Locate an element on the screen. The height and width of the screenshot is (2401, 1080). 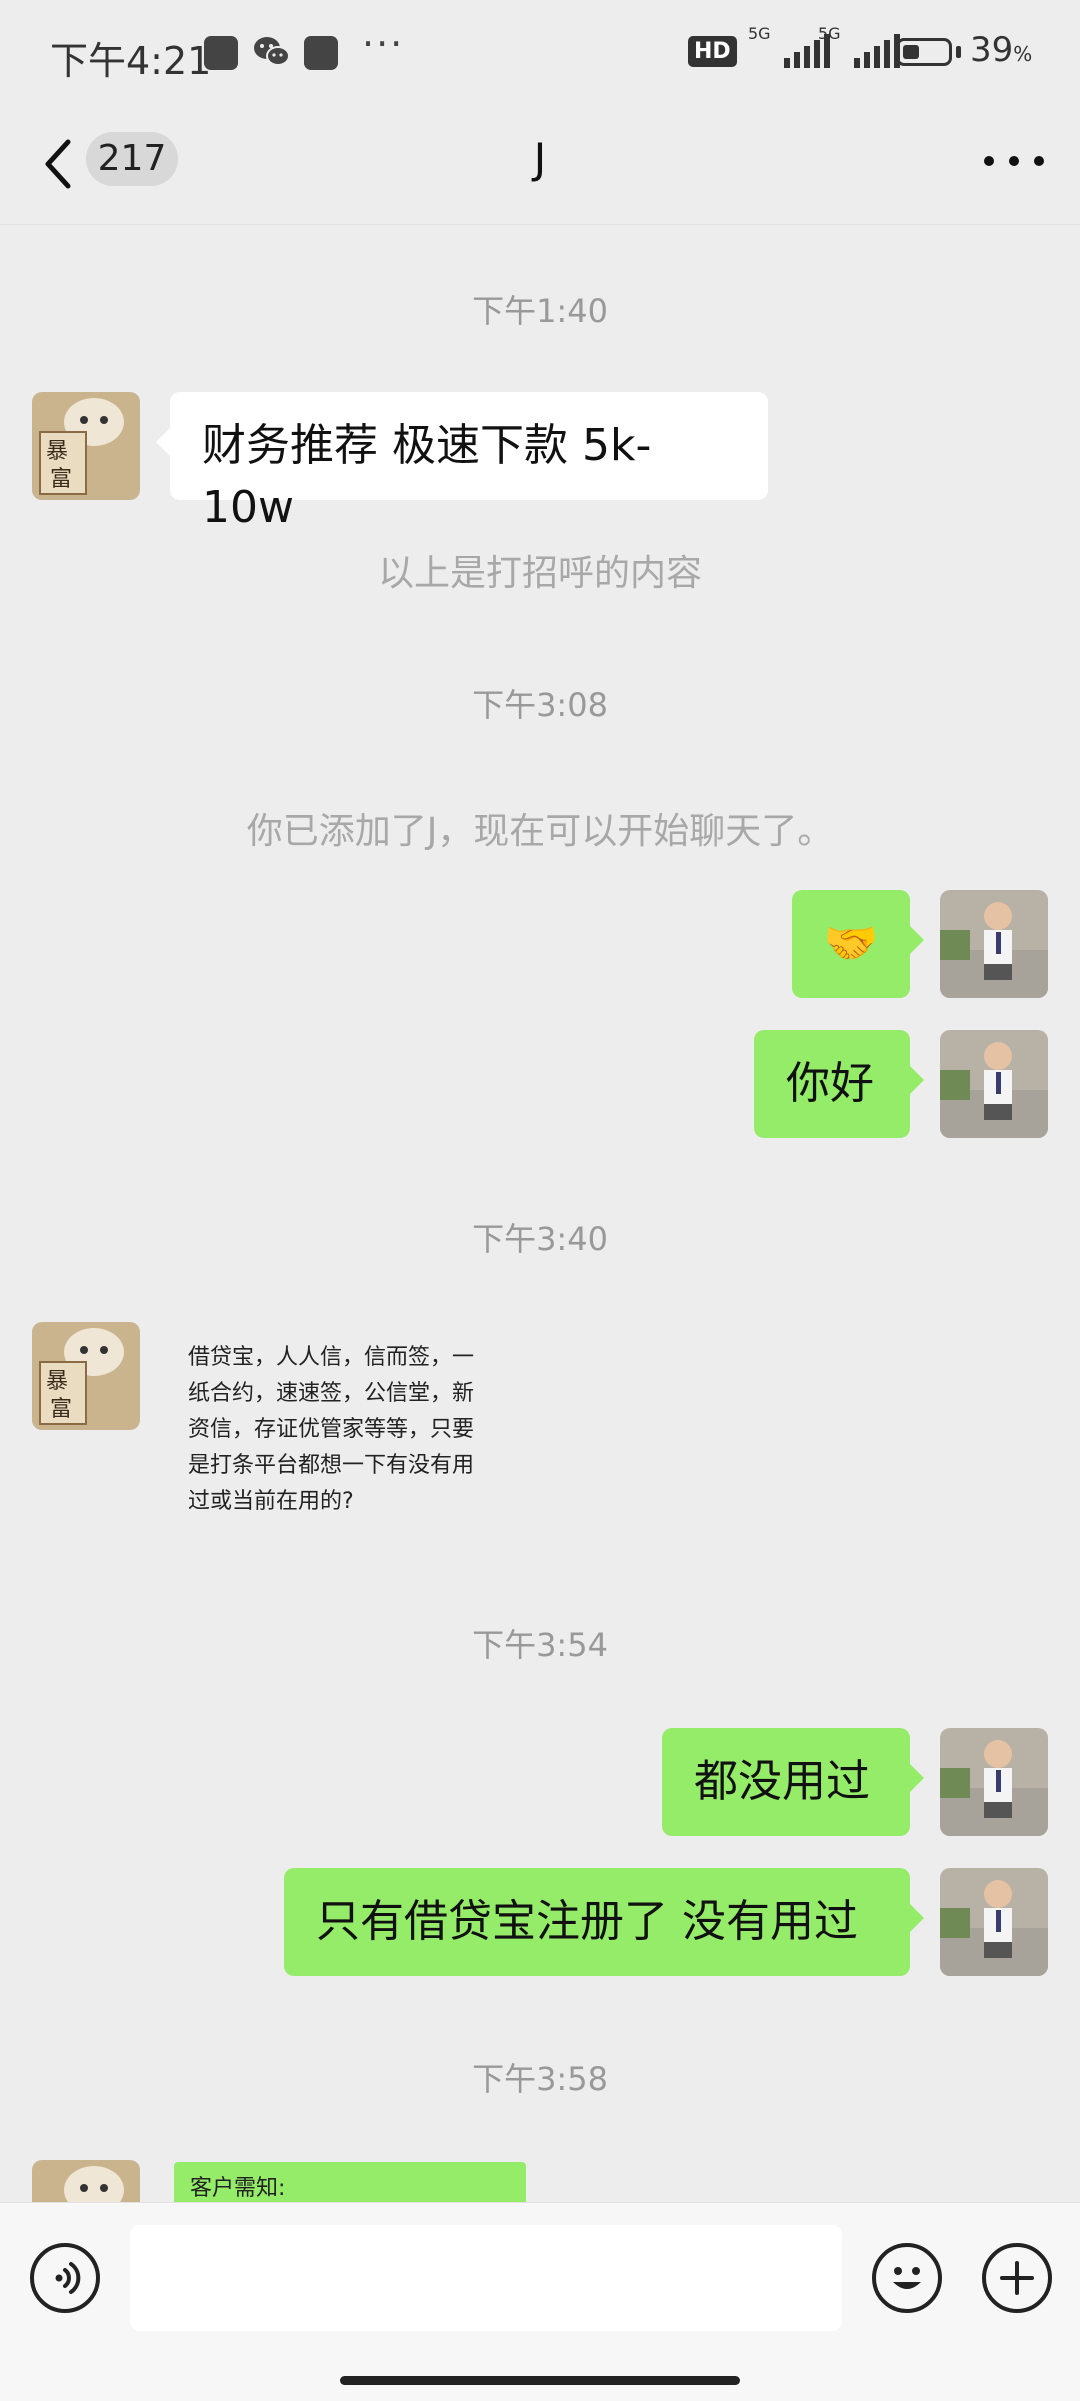
timestamp: 下午3:40 is located at coordinates (540, 1239).